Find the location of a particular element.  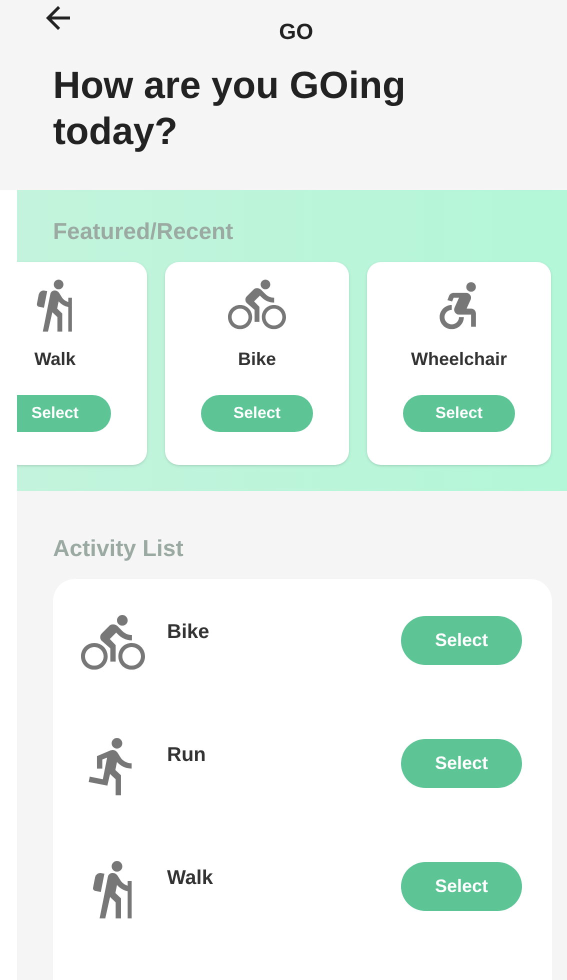

activity-name: Bike is located at coordinates (188, 632).